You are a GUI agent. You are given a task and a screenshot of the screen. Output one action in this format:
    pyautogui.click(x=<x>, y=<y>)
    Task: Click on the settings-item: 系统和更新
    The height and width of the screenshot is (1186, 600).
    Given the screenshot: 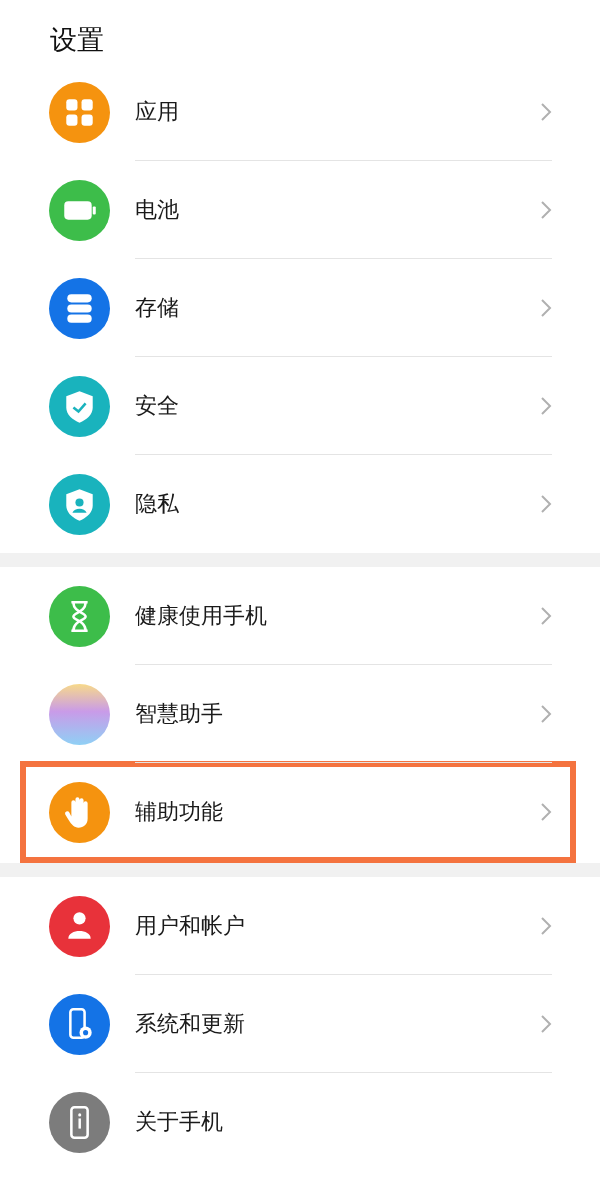 What is the action you would take?
    pyautogui.click(x=190, y=1023)
    